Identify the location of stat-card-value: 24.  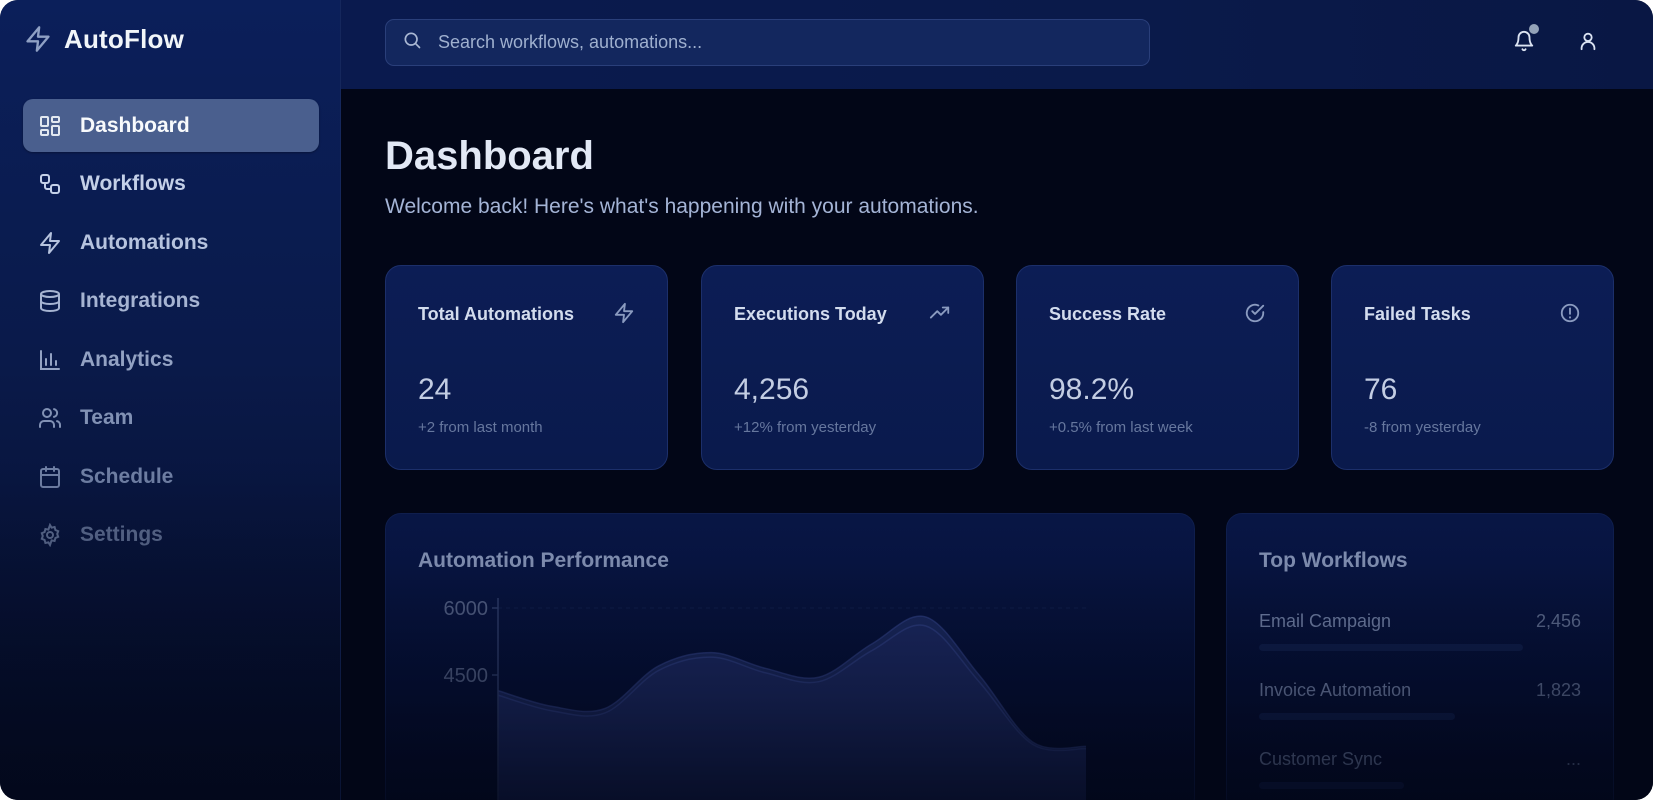
(435, 389).